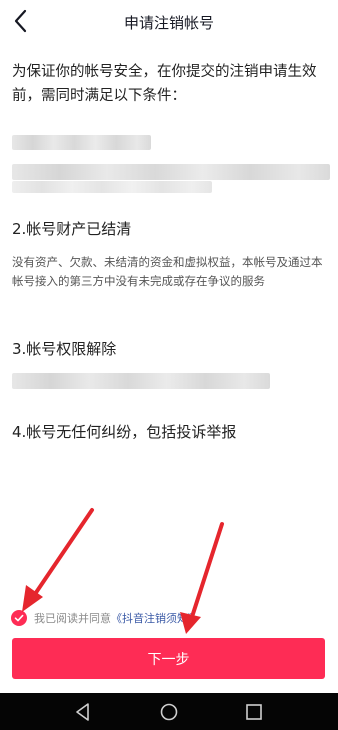 This screenshot has height=730, width=338. I want to click on condition-3-title: 3.帐号权限解除, so click(64, 349).